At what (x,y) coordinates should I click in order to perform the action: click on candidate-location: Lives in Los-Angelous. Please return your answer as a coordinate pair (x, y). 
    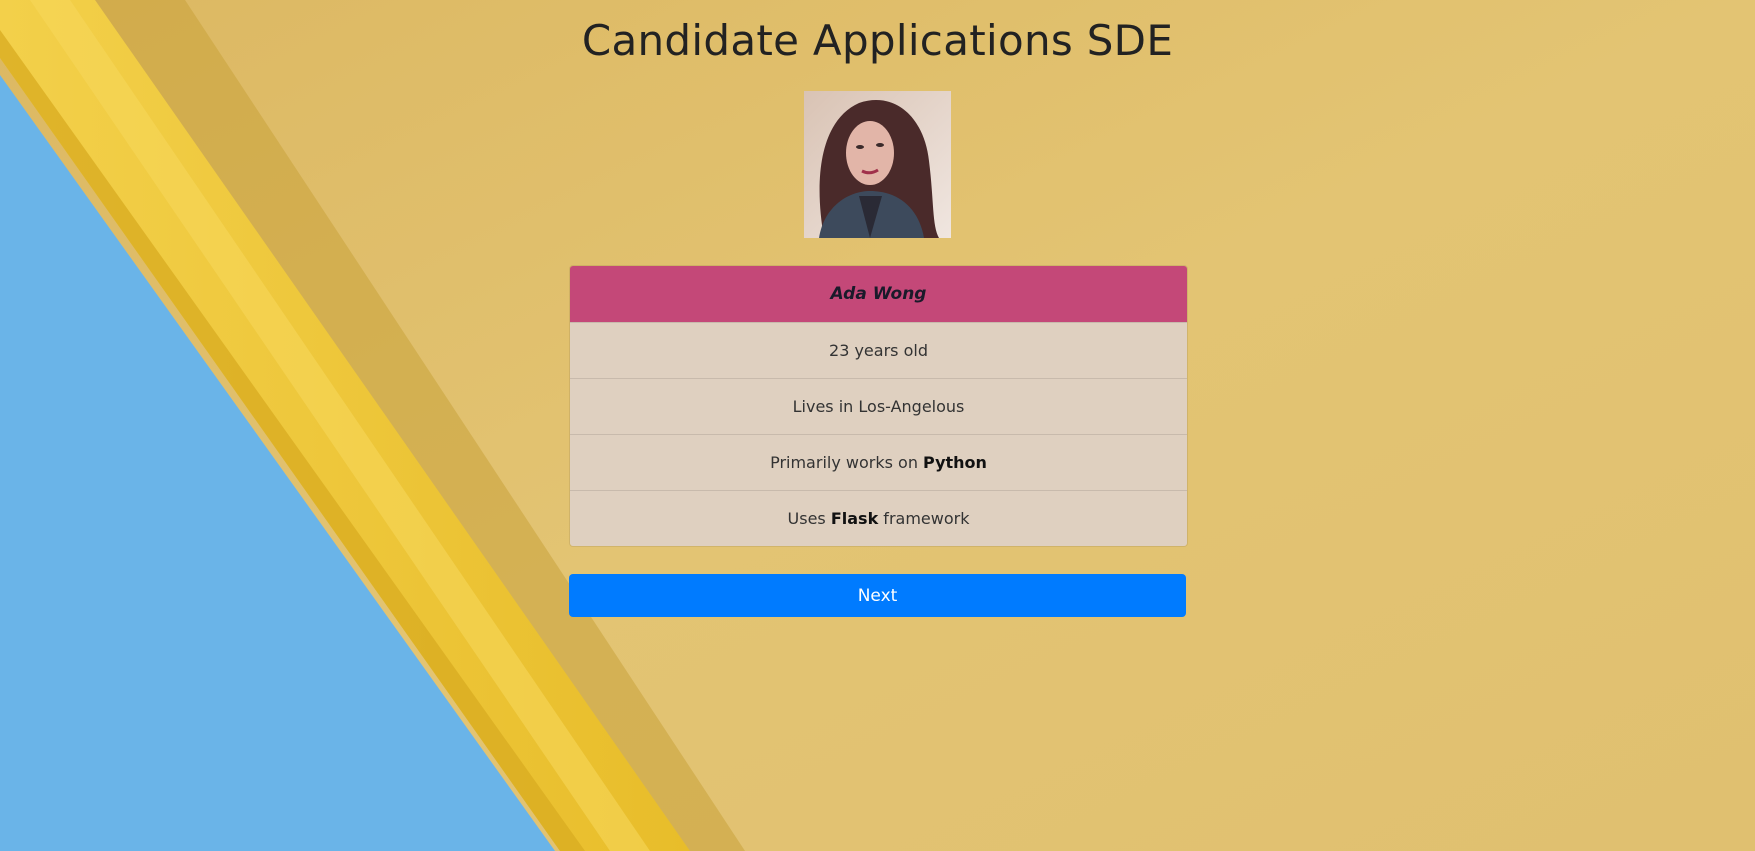
    Looking at the image, I should click on (878, 406).